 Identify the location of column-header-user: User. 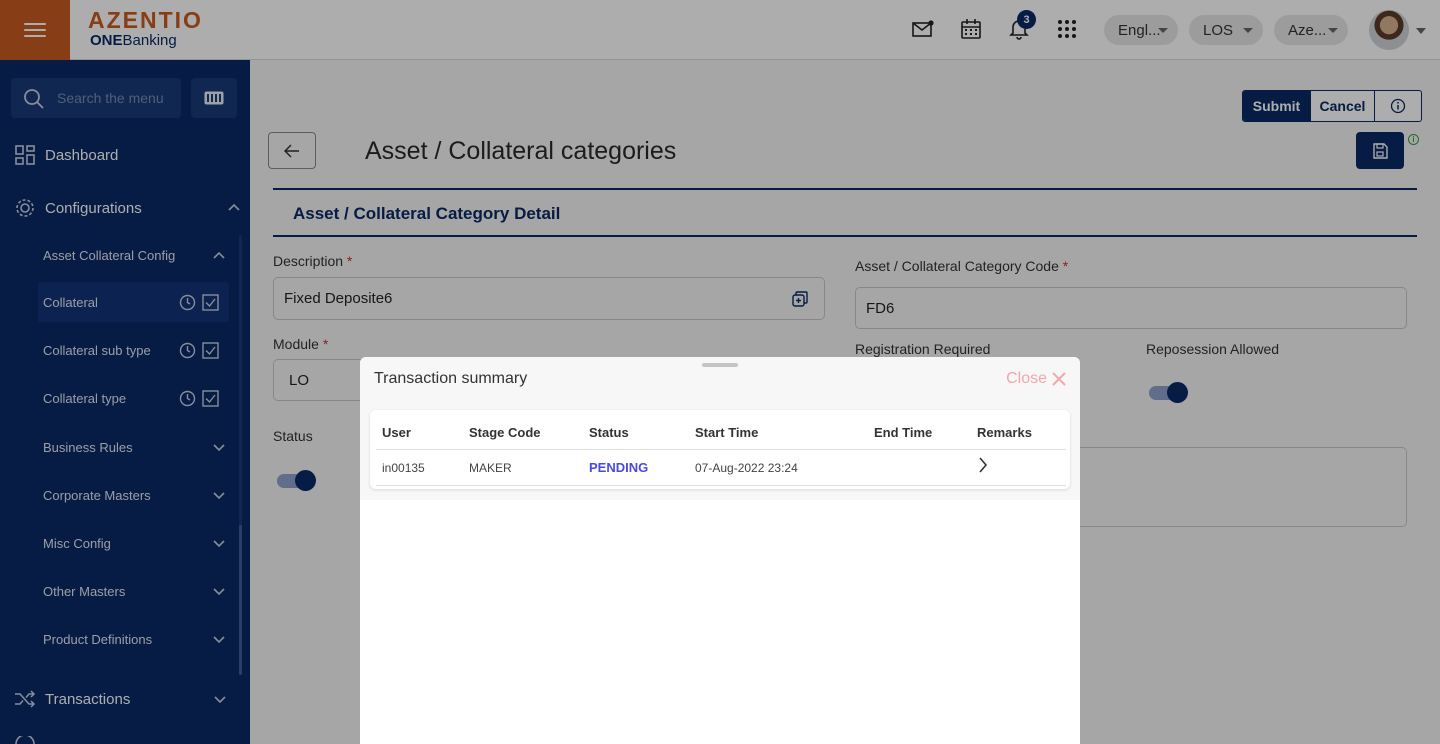
(396, 432).